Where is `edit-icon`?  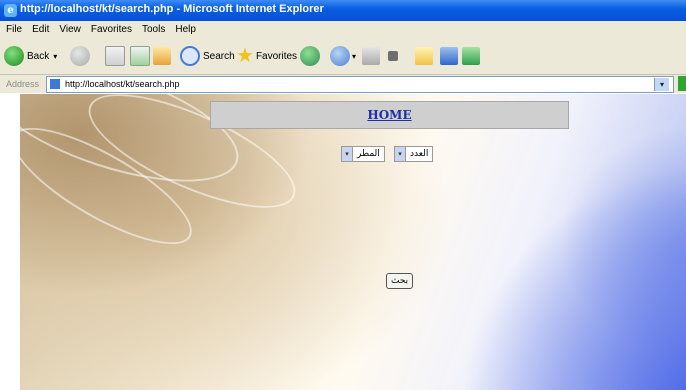
edit-icon is located at coordinates (424, 56).